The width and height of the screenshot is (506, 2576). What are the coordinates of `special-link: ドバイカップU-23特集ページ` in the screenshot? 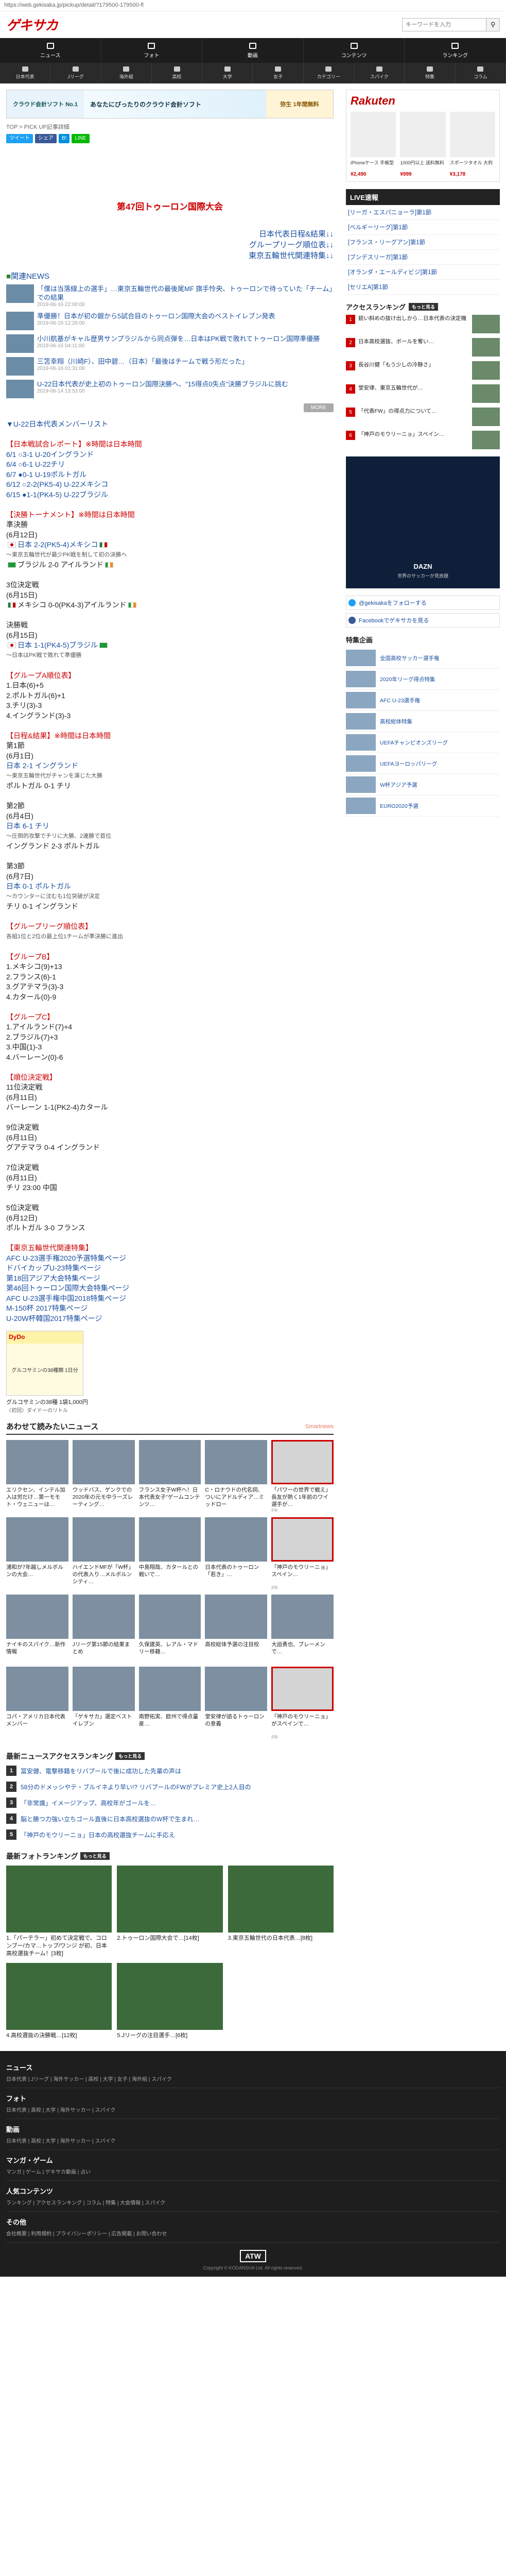 It's located at (170, 1268).